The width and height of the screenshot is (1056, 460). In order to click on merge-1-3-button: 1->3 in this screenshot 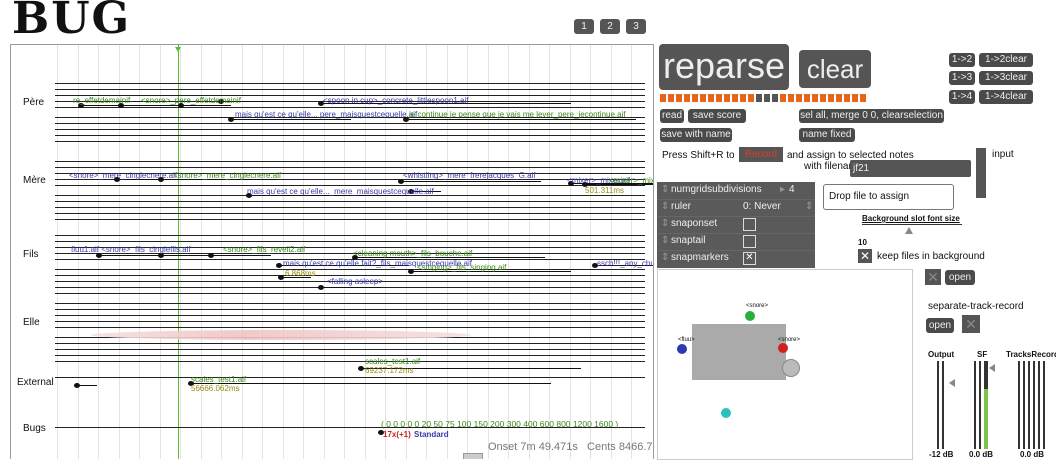, I will do `click(962, 78)`.